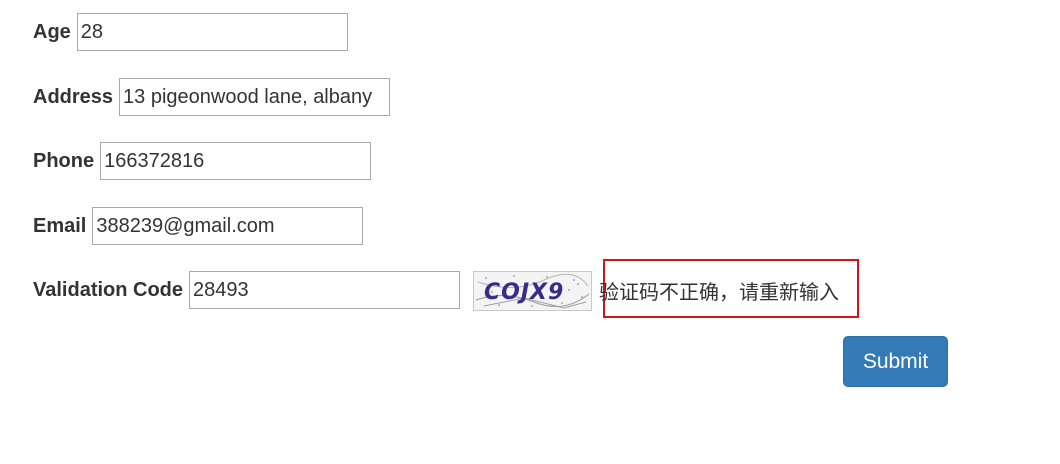 Image resolution: width=1060 pixels, height=464 pixels. What do you see at coordinates (60, 225) in the screenshot?
I see `email-label: Email` at bounding box center [60, 225].